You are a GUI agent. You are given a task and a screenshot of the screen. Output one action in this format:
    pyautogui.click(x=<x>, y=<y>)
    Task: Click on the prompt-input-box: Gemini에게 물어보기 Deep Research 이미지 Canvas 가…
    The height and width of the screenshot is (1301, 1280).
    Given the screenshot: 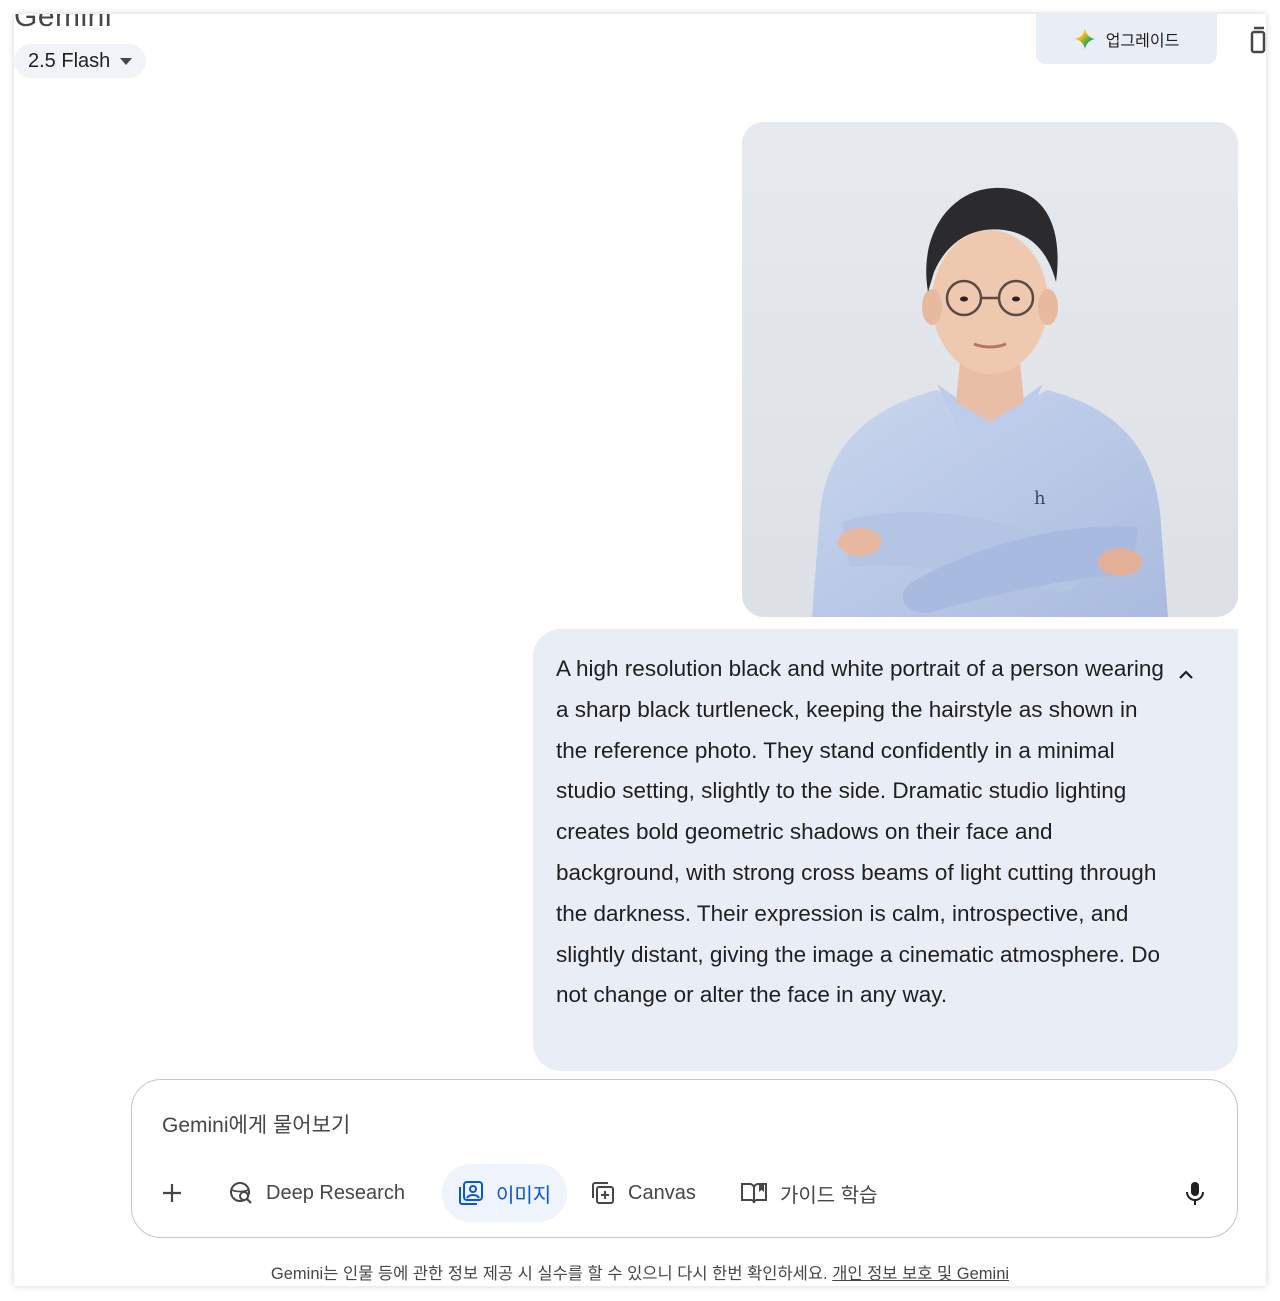 What is the action you would take?
    pyautogui.click(x=684, y=1158)
    